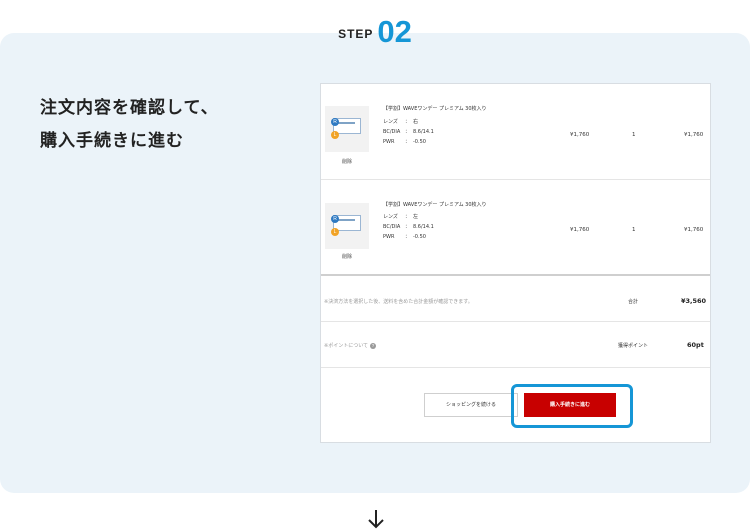 Image resolution: width=750 pixels, height=530 pixels. Describe the element at coordinates (129, 108) in the screenshot. I see `instruction-line-1: 注文内容を確認して、` at that location.